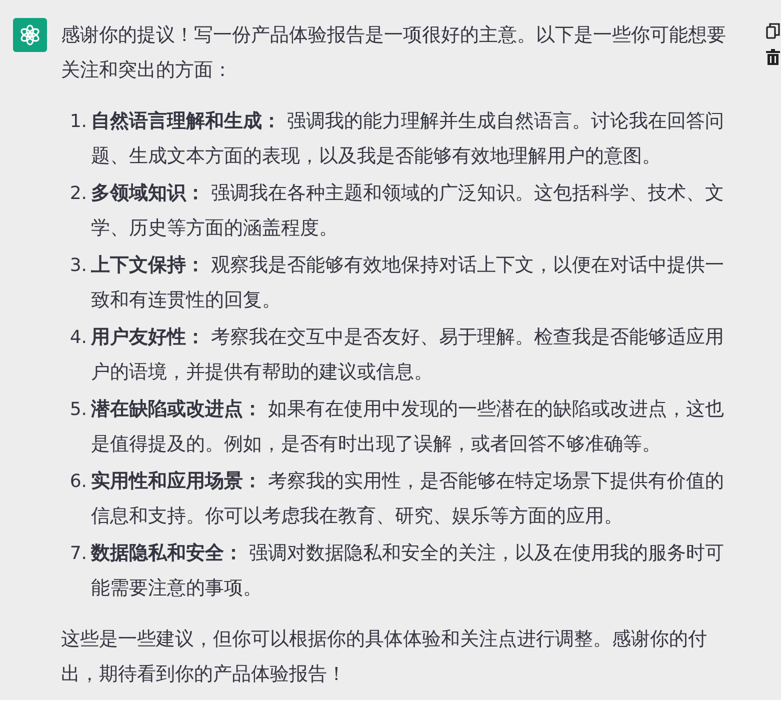  I want to click on list-item-text: 用户友好性： 考察我在交互中是否友好、易于理解。检查我是否能够适应用户的语境，并提供有帮助的建议或信息。, so click(408, 355).